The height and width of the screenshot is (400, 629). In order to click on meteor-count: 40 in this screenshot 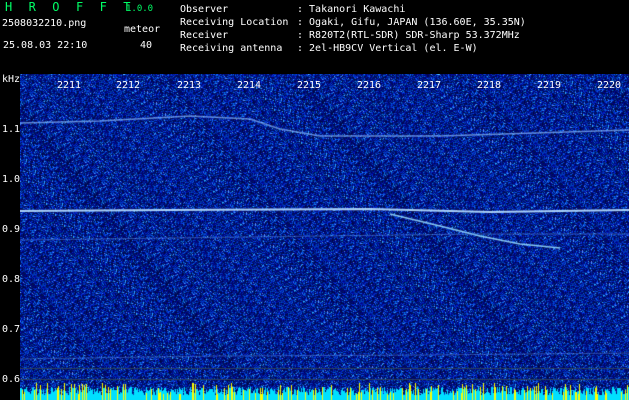, I will do `click(146, 45)`.